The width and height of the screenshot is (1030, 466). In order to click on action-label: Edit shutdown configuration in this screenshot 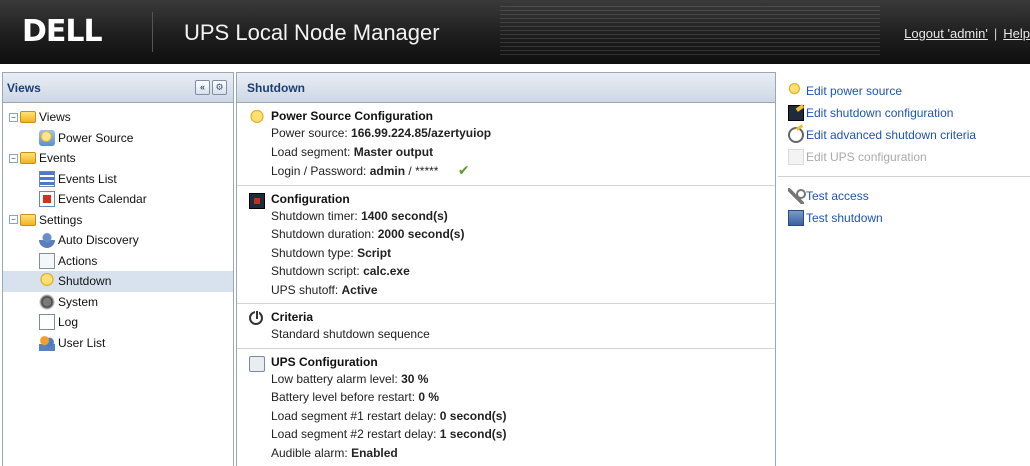, I will do `click(880, 113)`.